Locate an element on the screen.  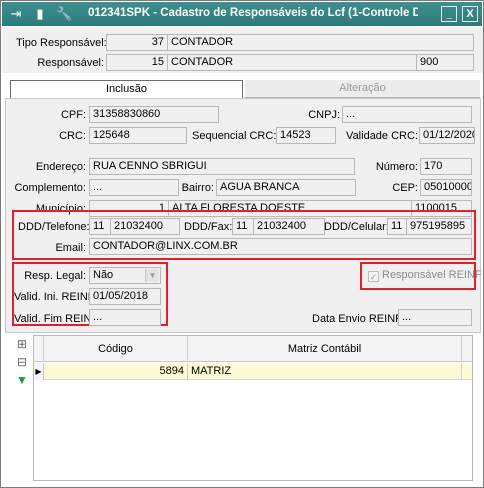
responsavel-desc: CONTADOR is located at coordinates (292, 62).